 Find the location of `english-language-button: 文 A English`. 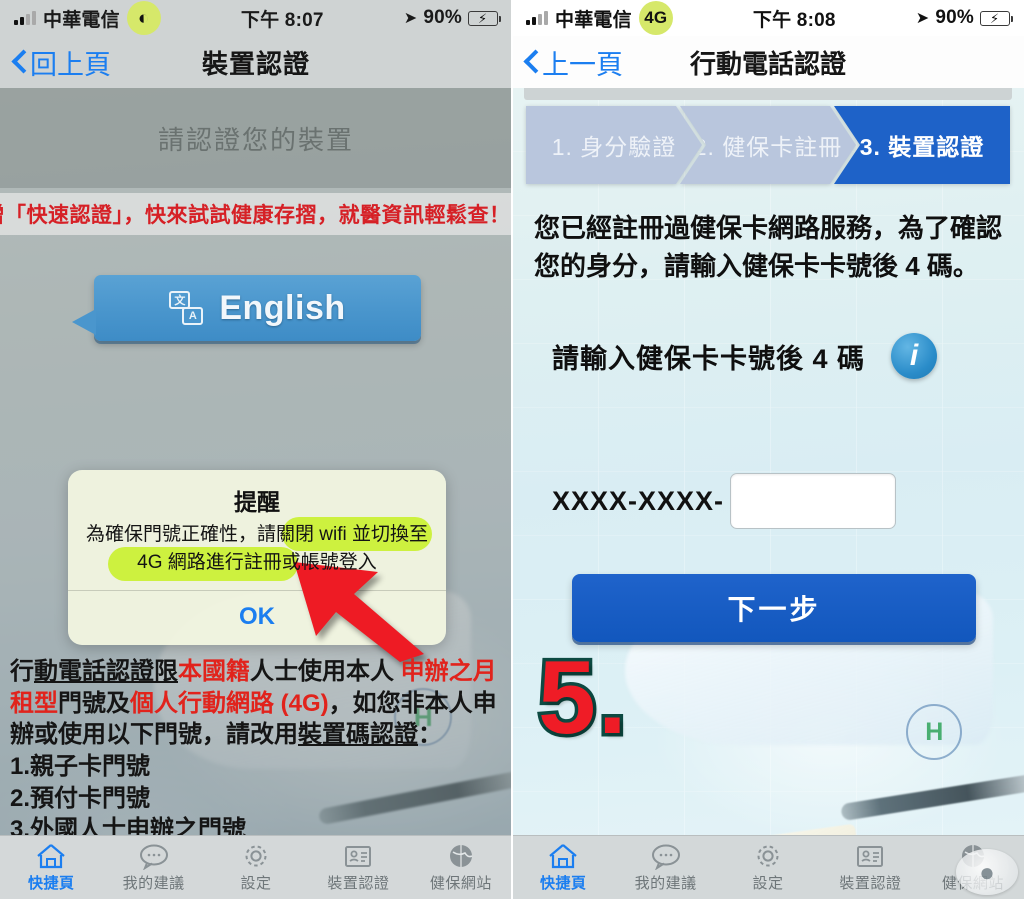

english-language-button: 文 A English is located at coordinates (246, 308).